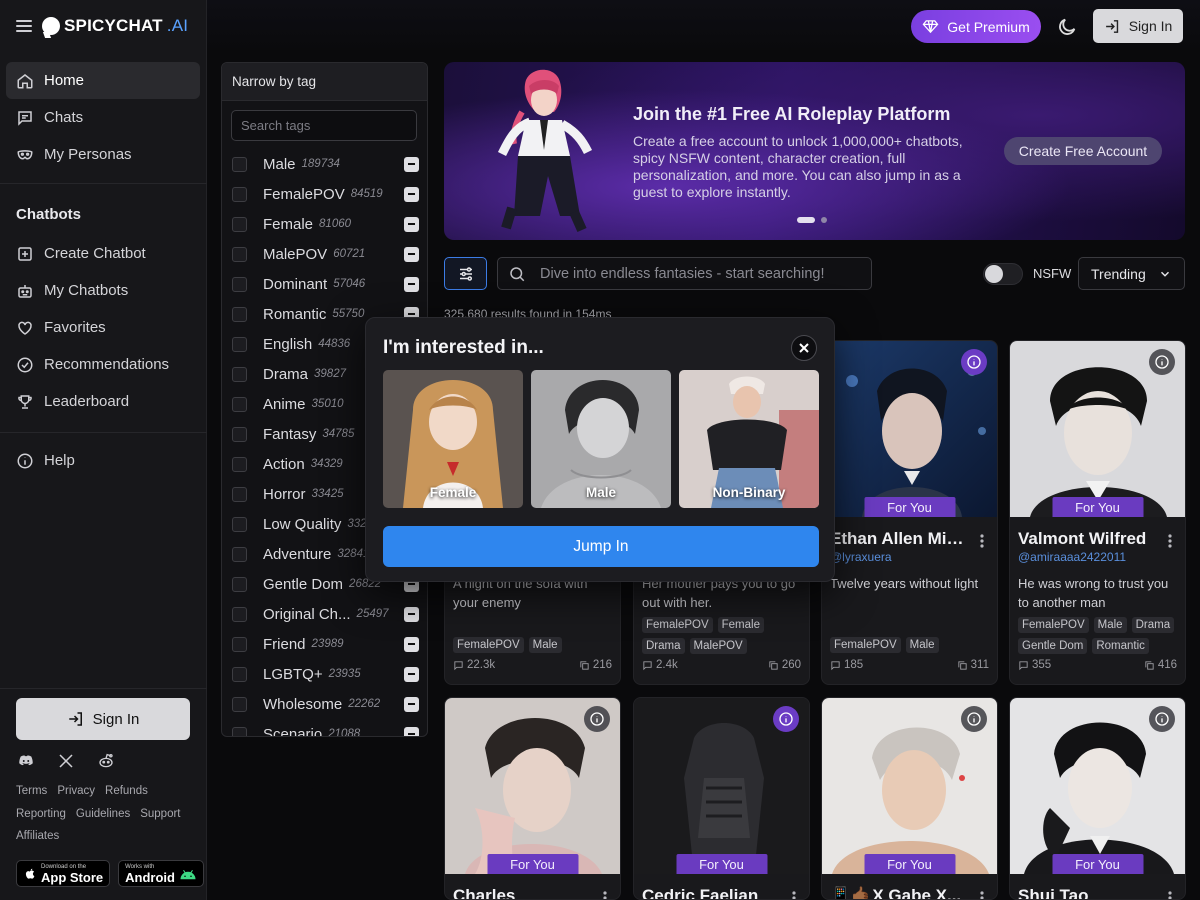 The image size is (1200, 900). I want to click on carousel-dot, so click(824, 220).